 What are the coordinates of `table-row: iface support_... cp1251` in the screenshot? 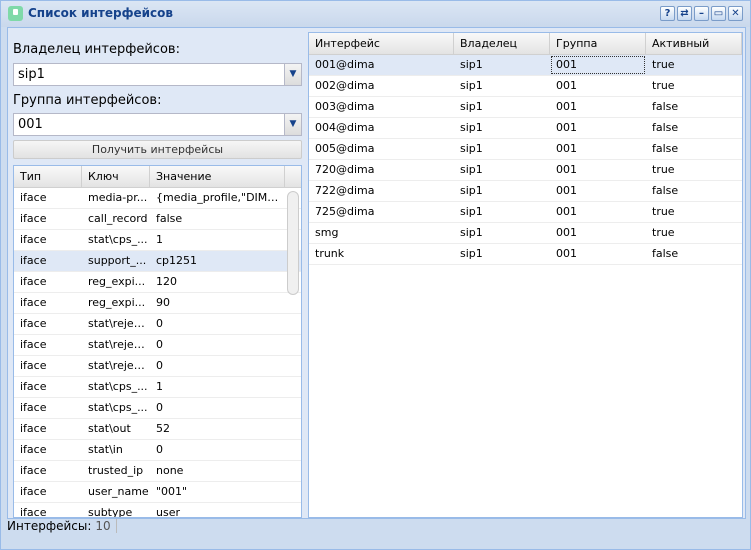 It's located at (157, 261).